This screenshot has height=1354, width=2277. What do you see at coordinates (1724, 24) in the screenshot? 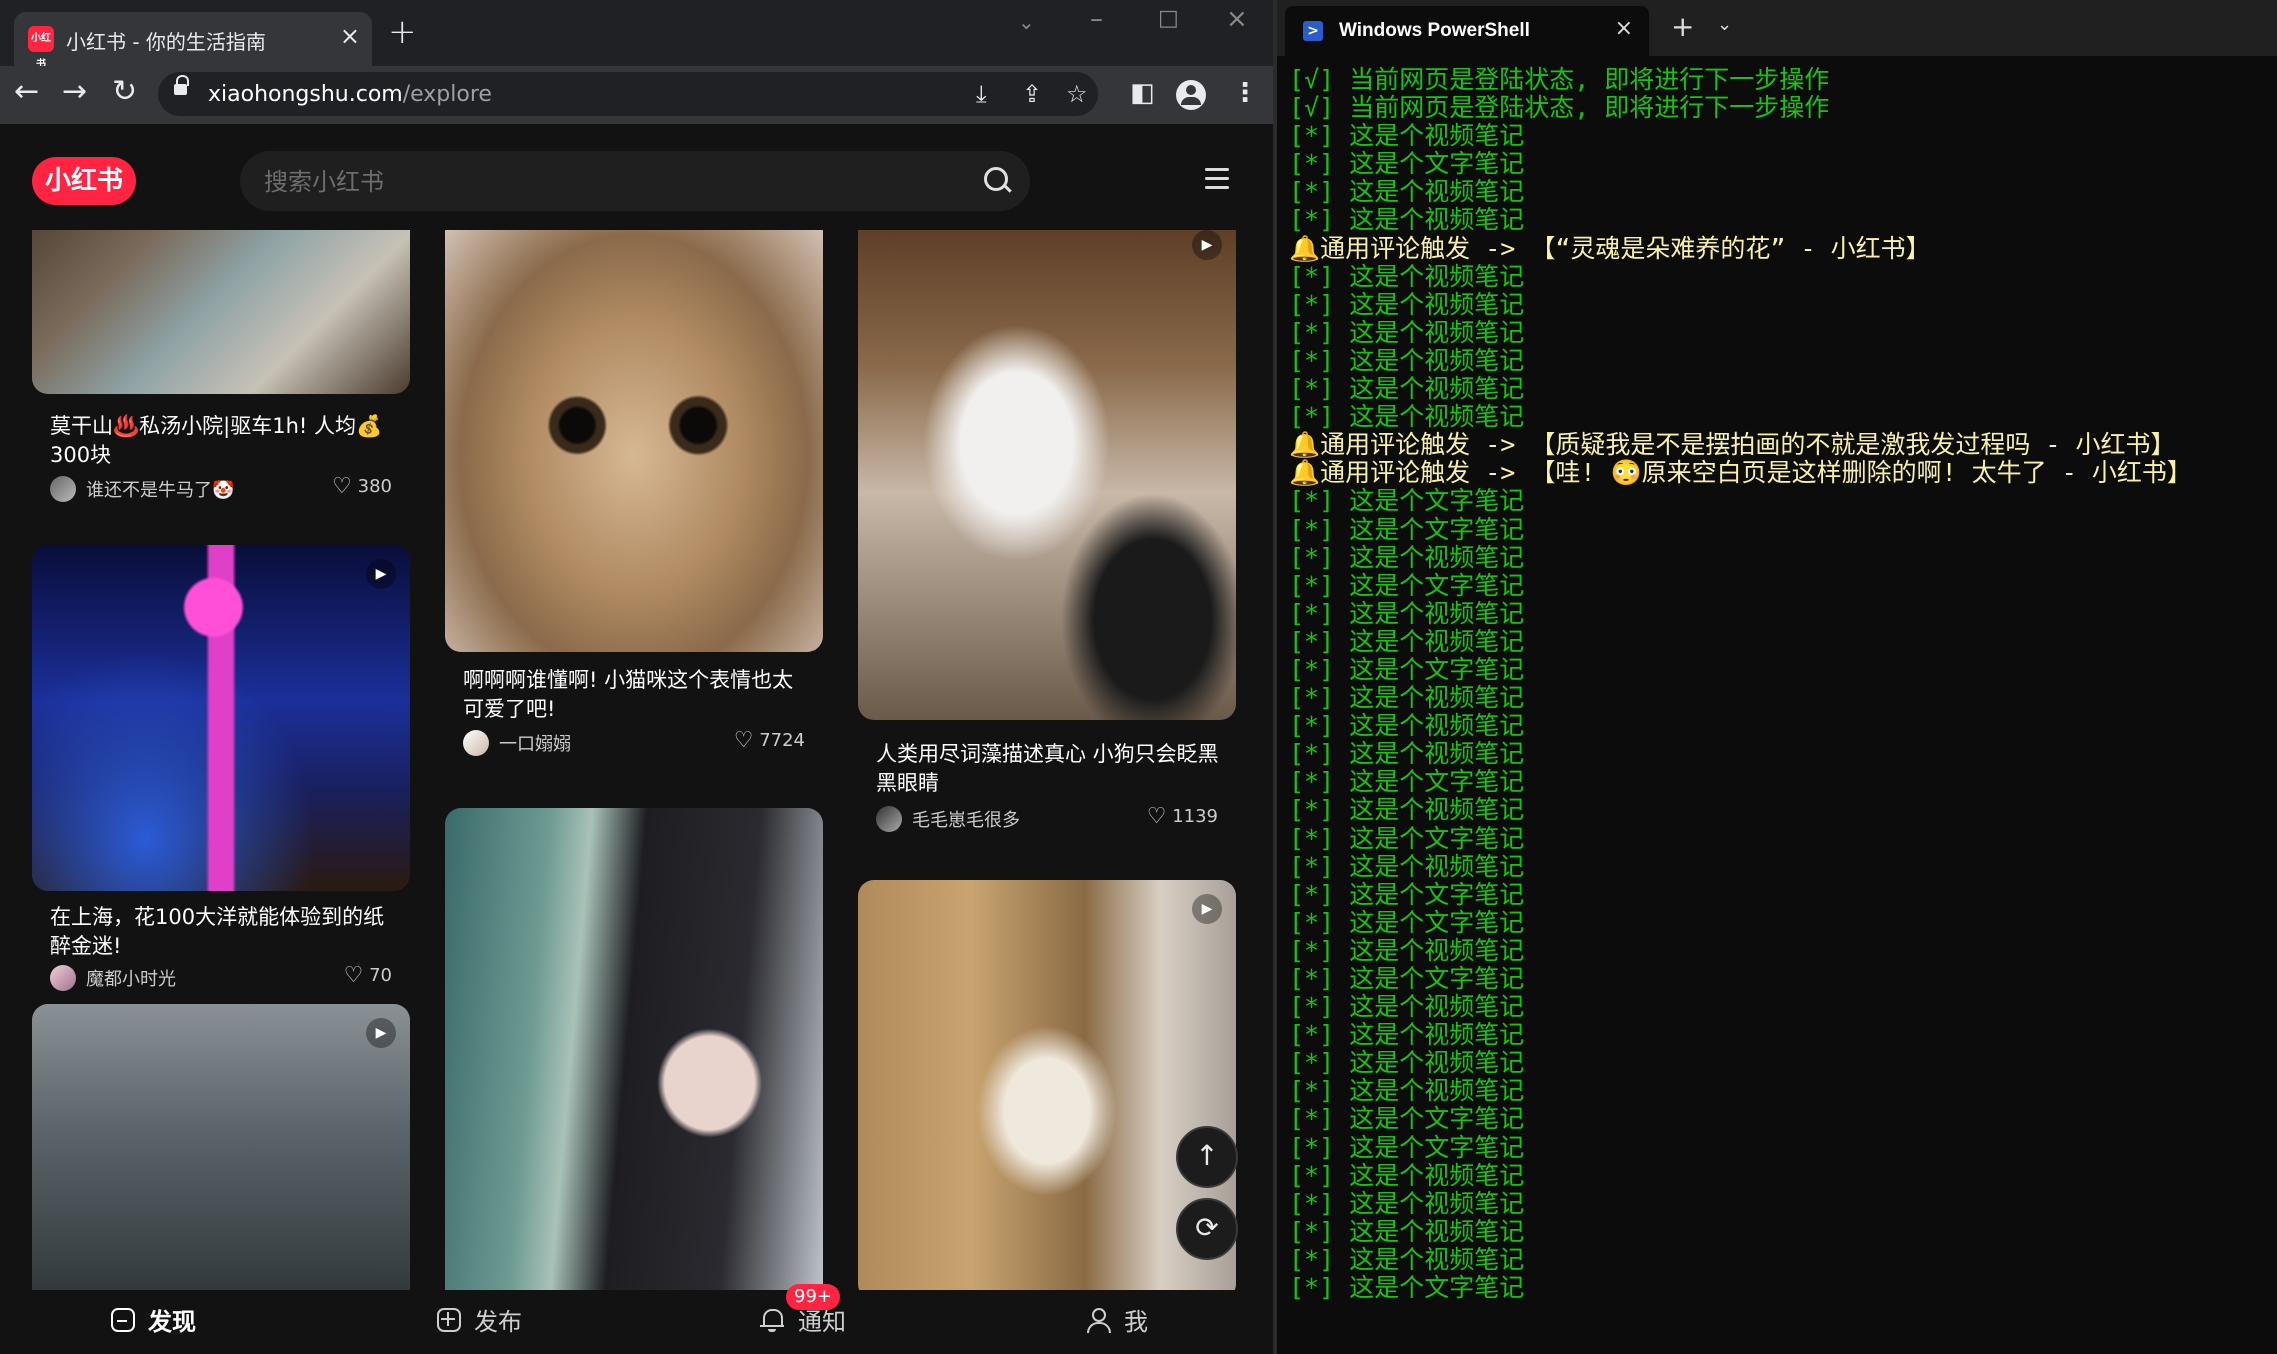
I see `dropdown-icon: ⌄` at bounding box center [1724, 24].